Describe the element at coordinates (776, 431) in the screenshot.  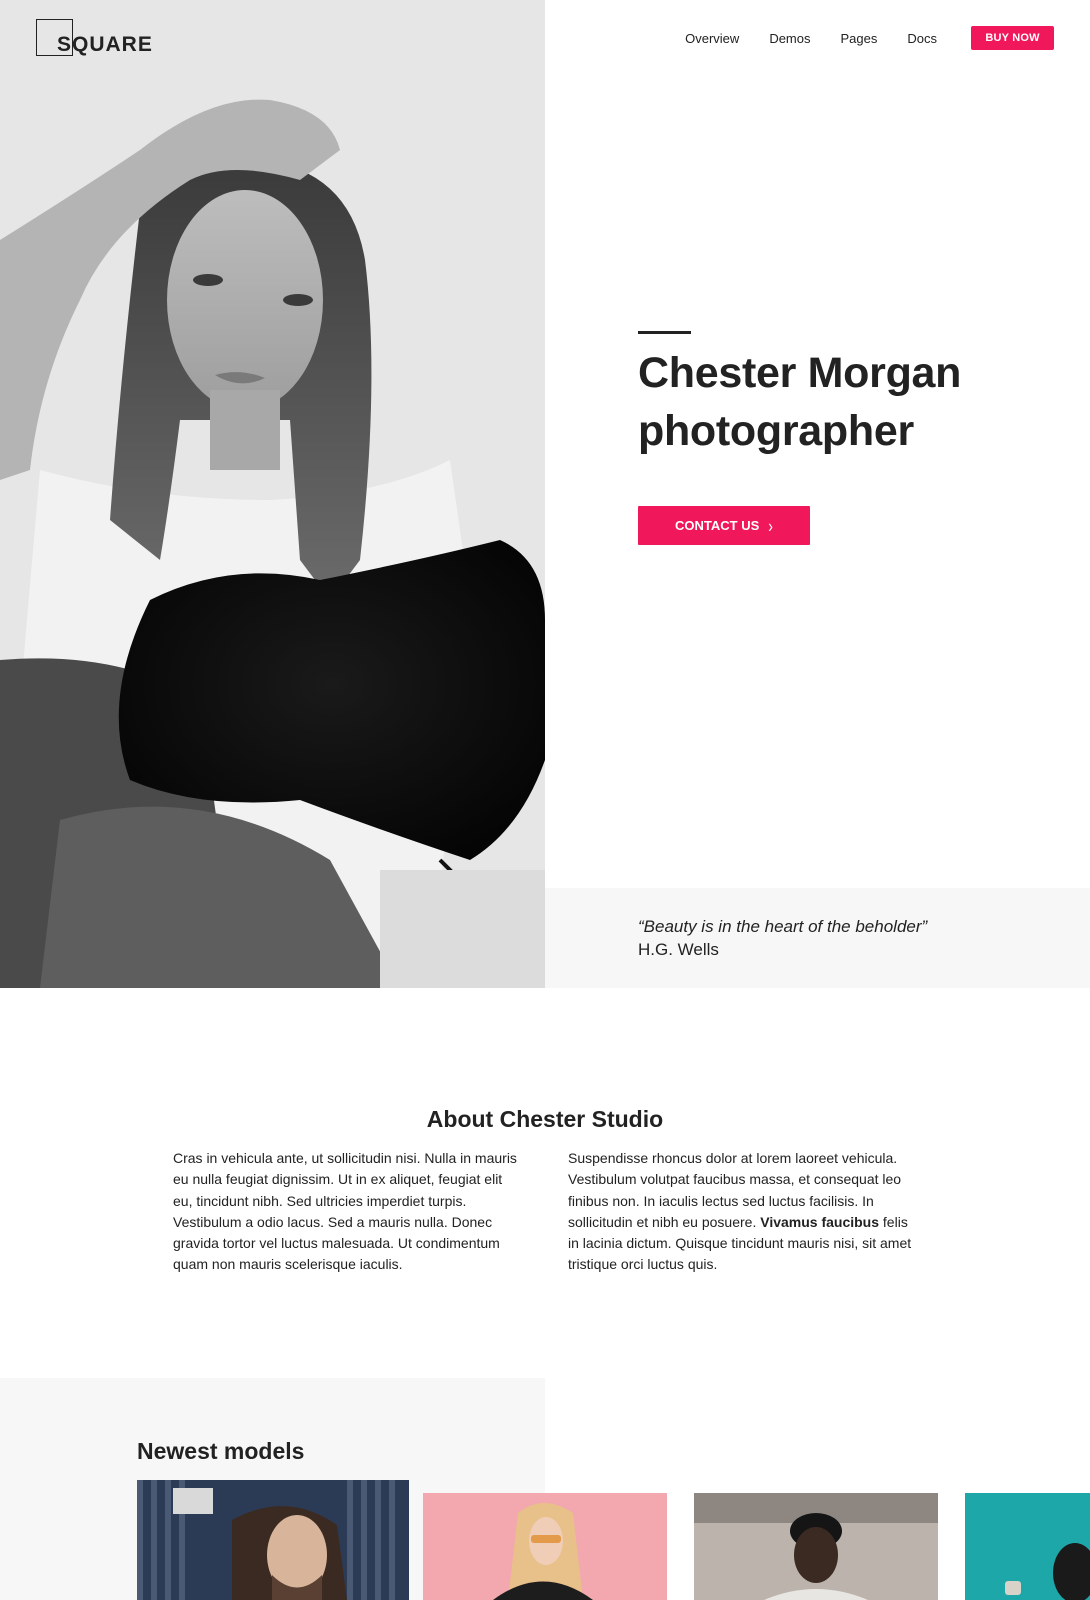
I see `hero-title-line-2: photographer` at that location.